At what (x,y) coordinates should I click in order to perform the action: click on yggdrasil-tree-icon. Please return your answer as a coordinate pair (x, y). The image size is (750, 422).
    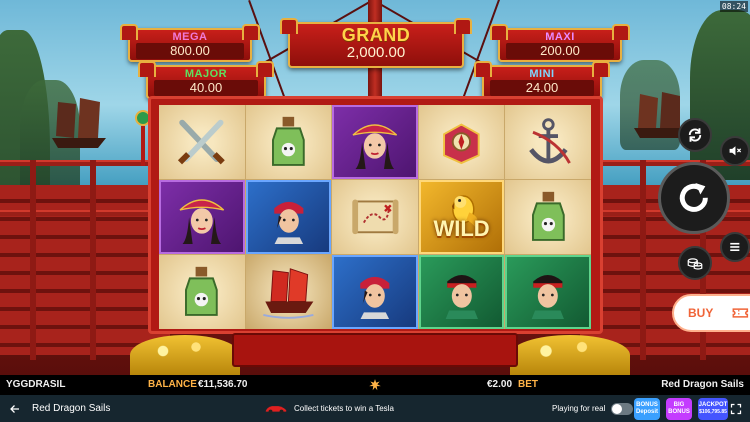
    Looking at the image, I should click on (375, 385).